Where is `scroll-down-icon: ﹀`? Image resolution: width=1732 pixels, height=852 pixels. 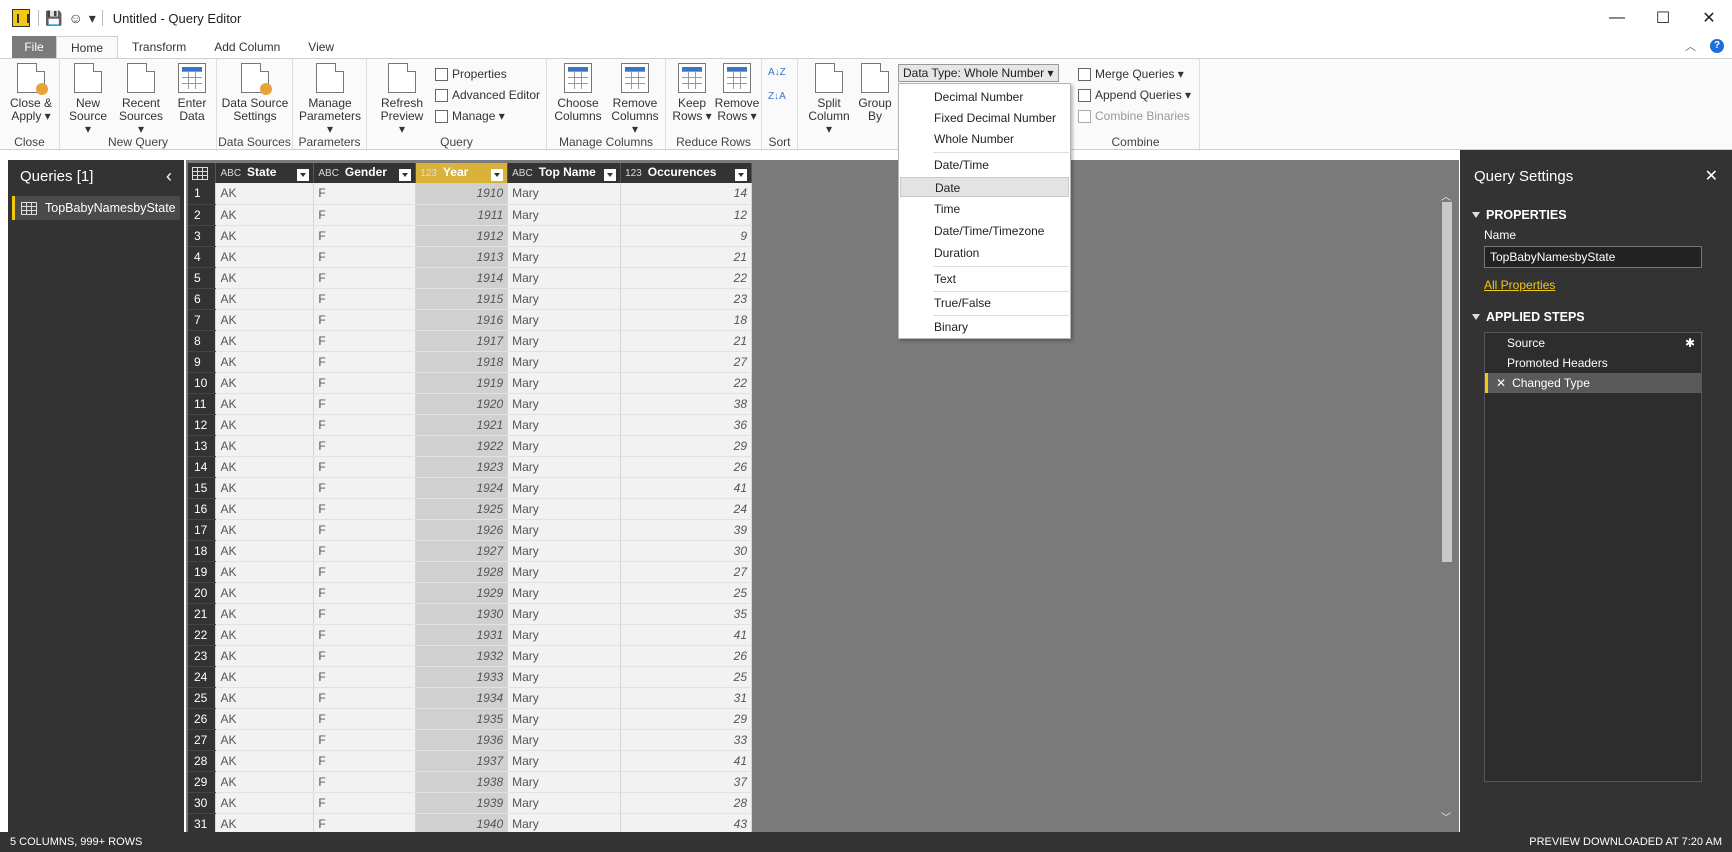
scroll-down-icon: ﹀ is located at coordinates (1446, 816).